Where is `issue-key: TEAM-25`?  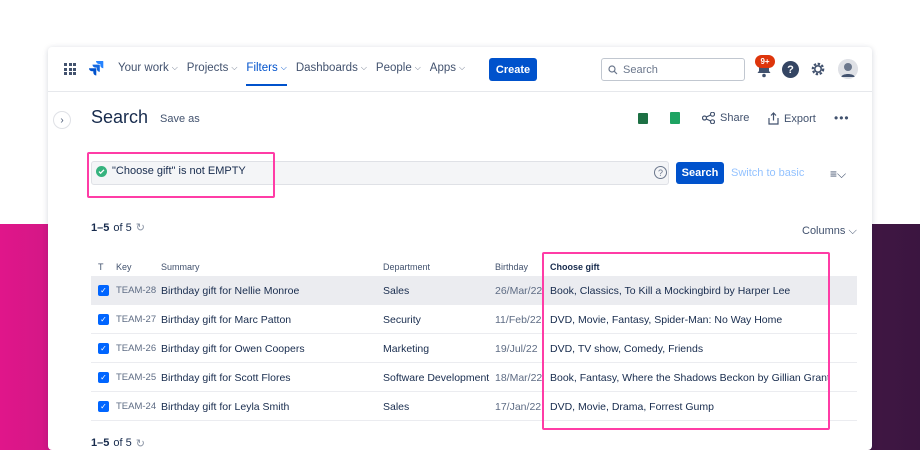 issue-key: TEAM-25 is located at coordinates (136, 377).